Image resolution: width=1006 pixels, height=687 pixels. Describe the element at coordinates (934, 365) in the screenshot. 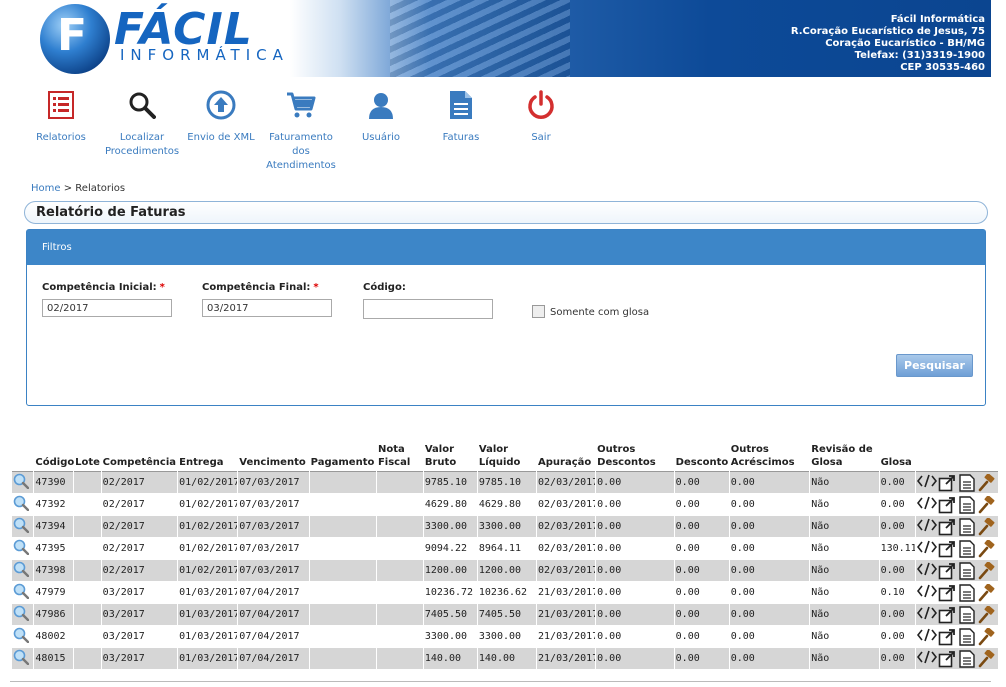

I see `search-button: Pesquisar` at that location.